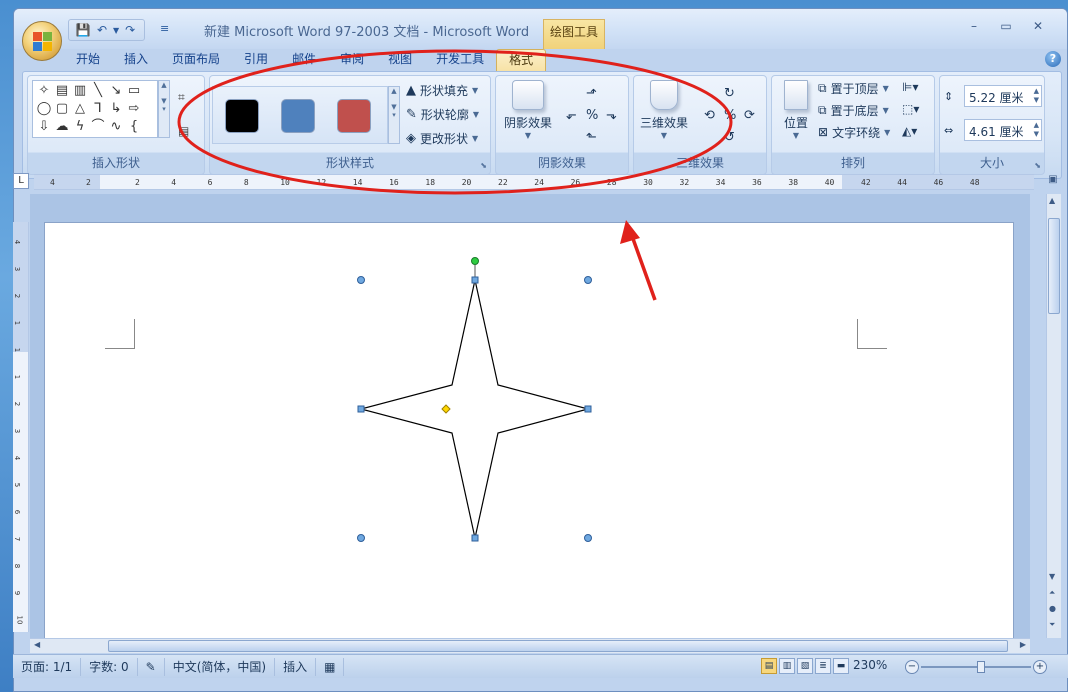  Describe the element at coordinates (796, 110) in the screenshot. I see `position-button: 位置 ▼` at that location.